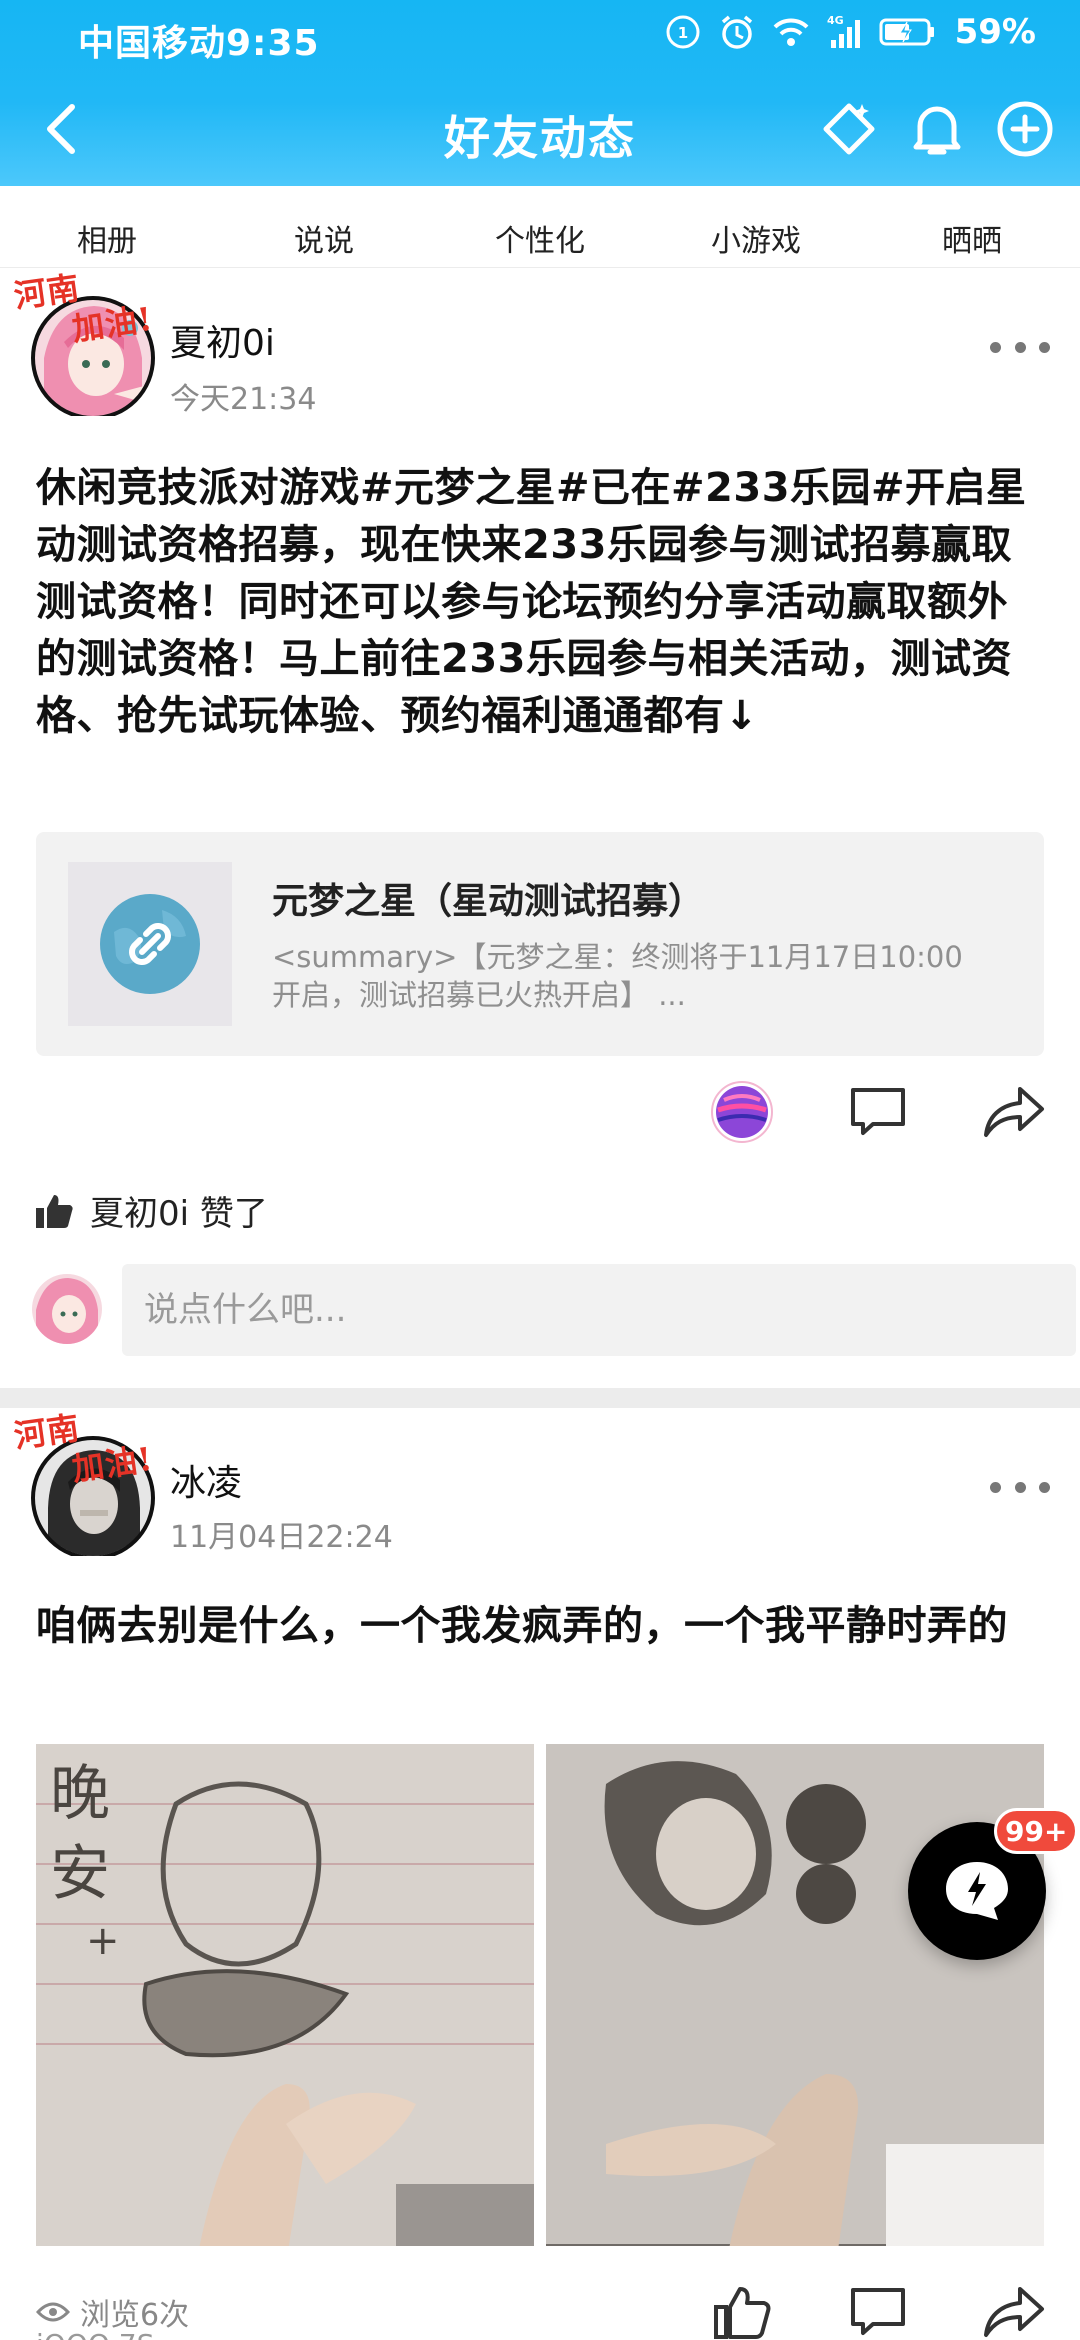 This screenshot has width=1080, height=2340. I want to click on liked-by-text: 夏初0i 赞了, so click(179, 1214).